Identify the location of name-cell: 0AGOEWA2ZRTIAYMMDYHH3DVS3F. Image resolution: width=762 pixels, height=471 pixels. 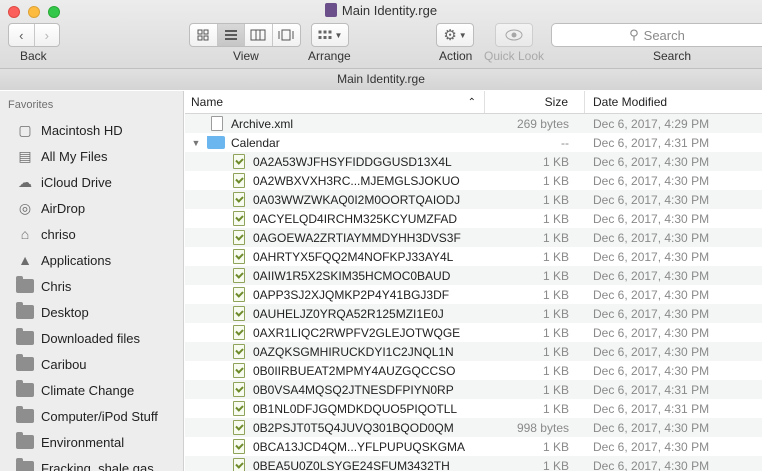
(335, 237).